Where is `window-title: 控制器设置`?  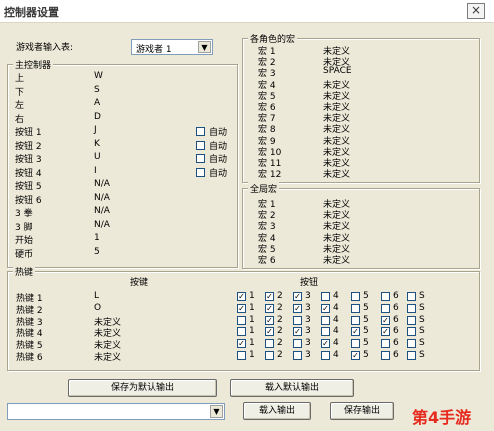 window-title: 控制器设置 is located at coordinates (31, 12).